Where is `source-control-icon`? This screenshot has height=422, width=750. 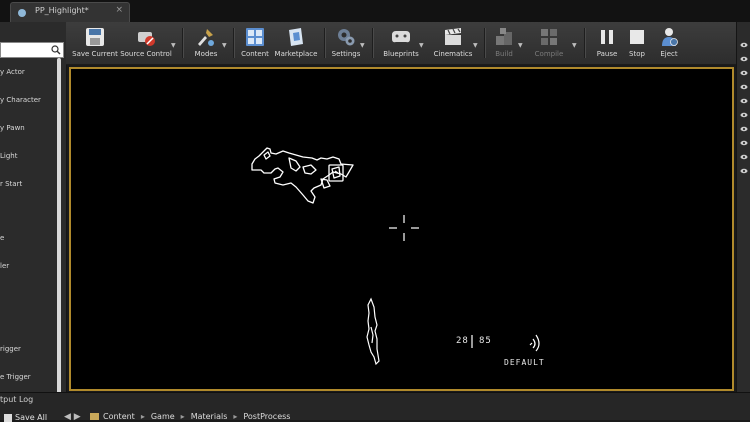 source-control-icon is located at coordinates (146, 39).